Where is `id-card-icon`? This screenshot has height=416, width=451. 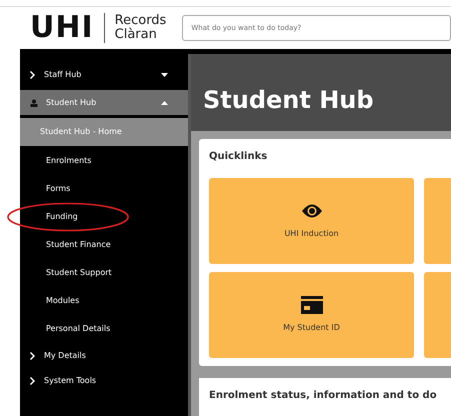
id-card-icon is located at coordinates (311, 305).